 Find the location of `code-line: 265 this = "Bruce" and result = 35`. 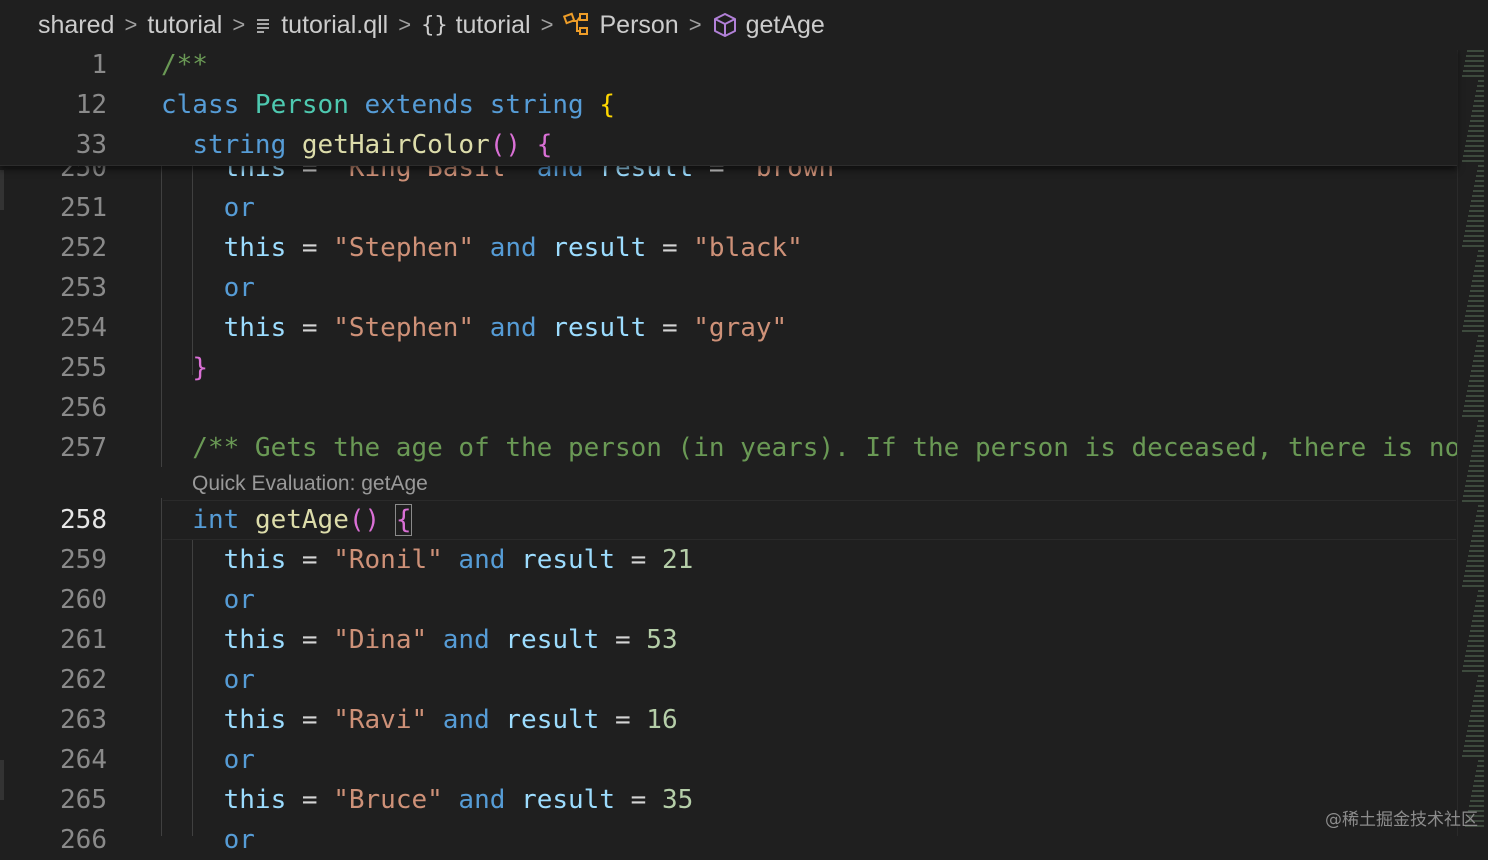

code-line: 265 this = "Bruce" and result = 35 is located at coordinates (730, 800).